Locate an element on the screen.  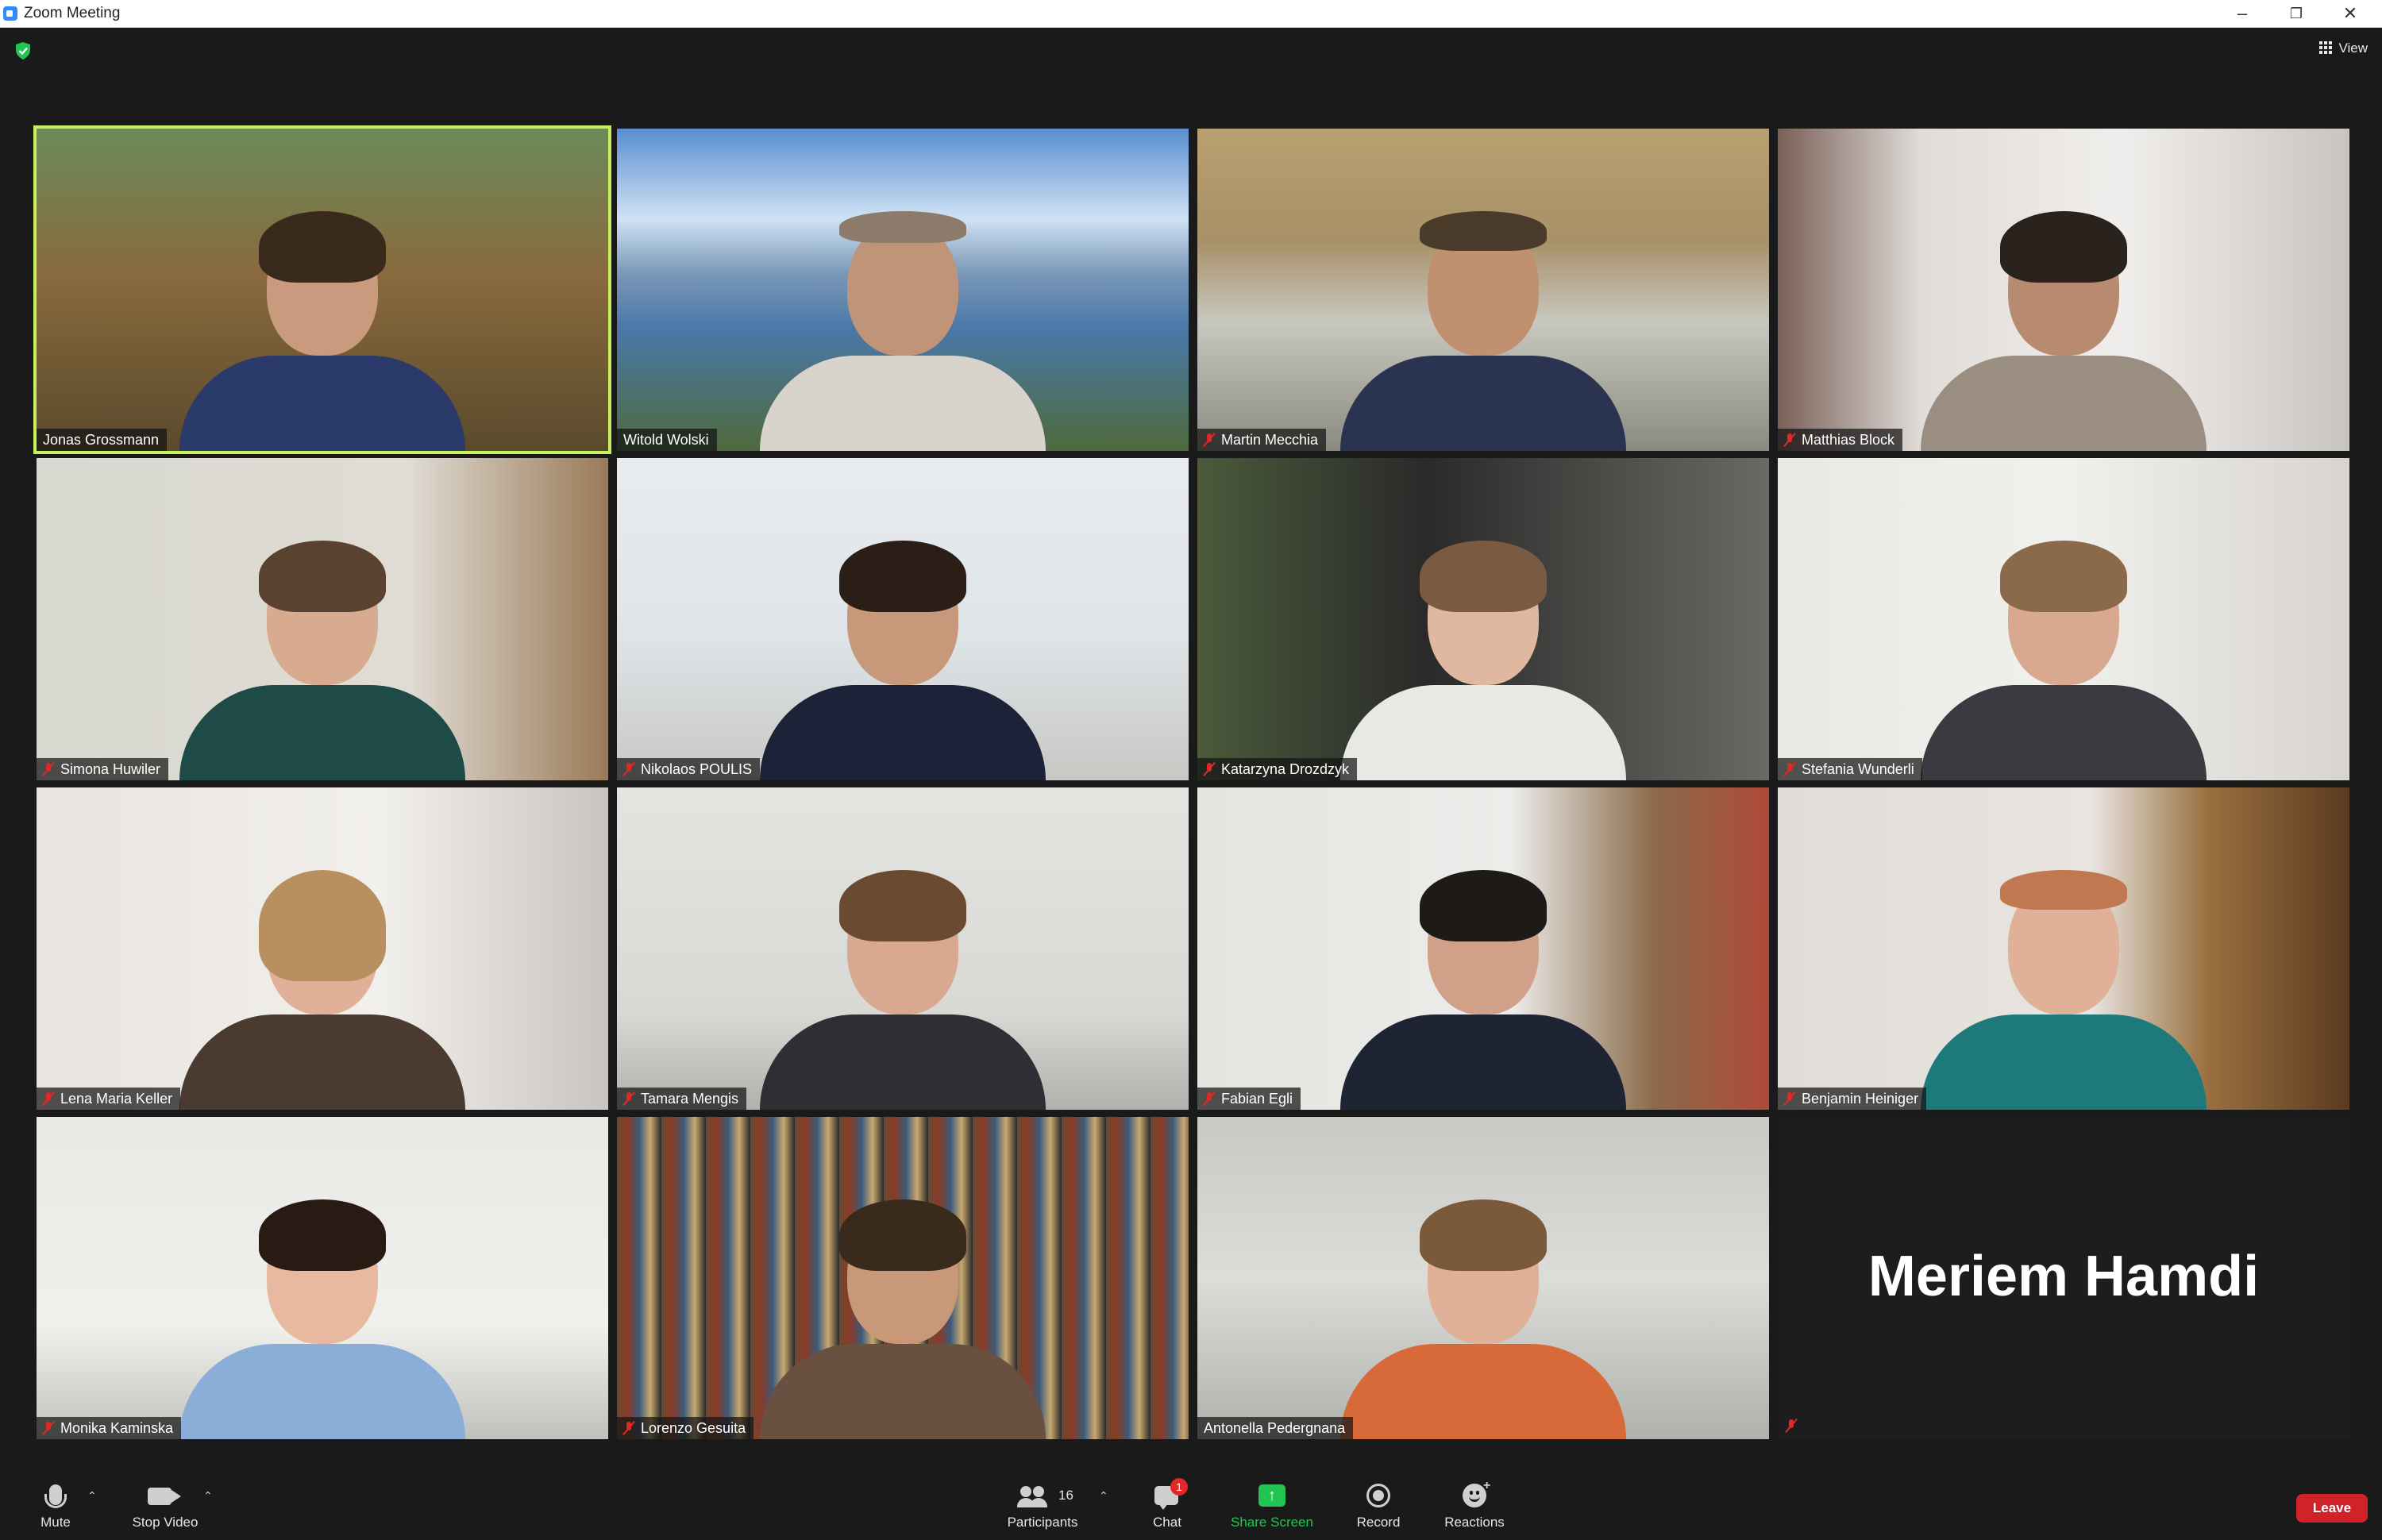
participant-name-tag: Monika Kaminska is located at coordinates (109, 1428).